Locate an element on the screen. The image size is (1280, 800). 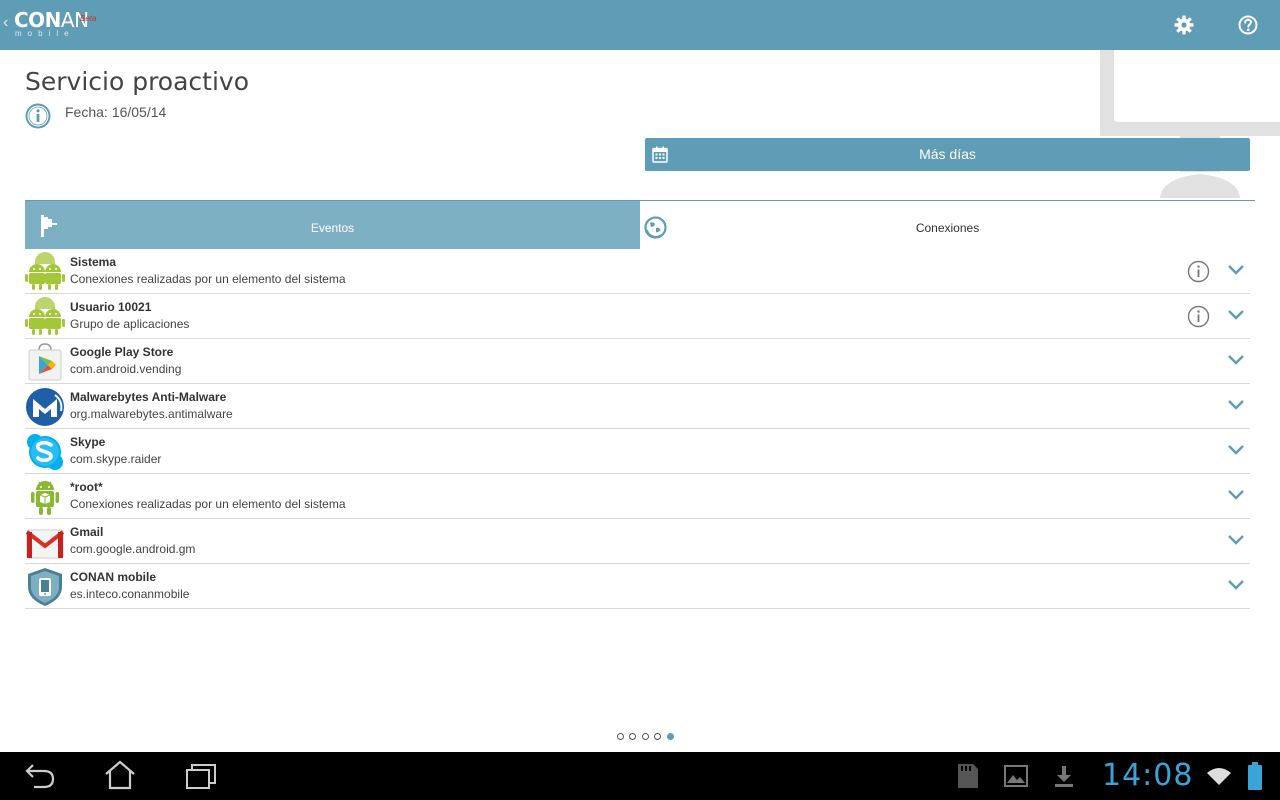
app-detail: es.inteco.conanmobile is located at coordinates (130, 594).